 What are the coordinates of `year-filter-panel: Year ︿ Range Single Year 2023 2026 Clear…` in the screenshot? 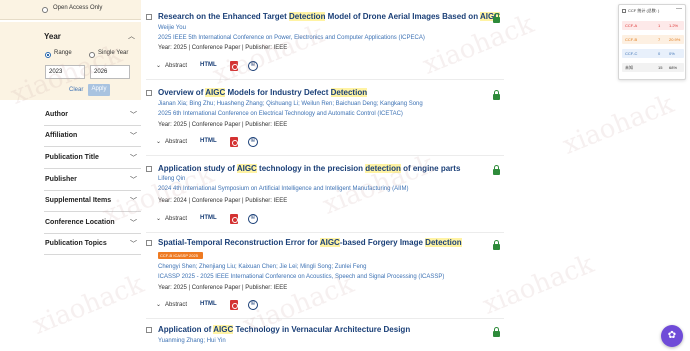 It's located at (70, 61).